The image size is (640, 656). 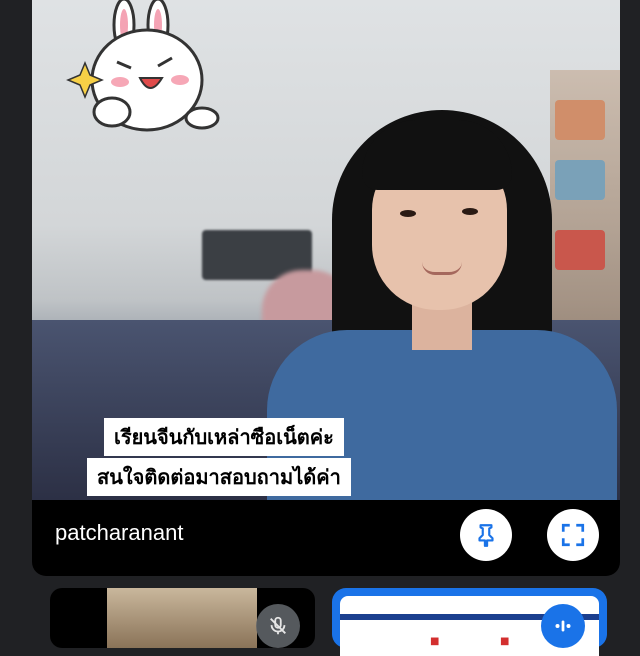 I want to click on pin-icon, so click(x=486, y=535).